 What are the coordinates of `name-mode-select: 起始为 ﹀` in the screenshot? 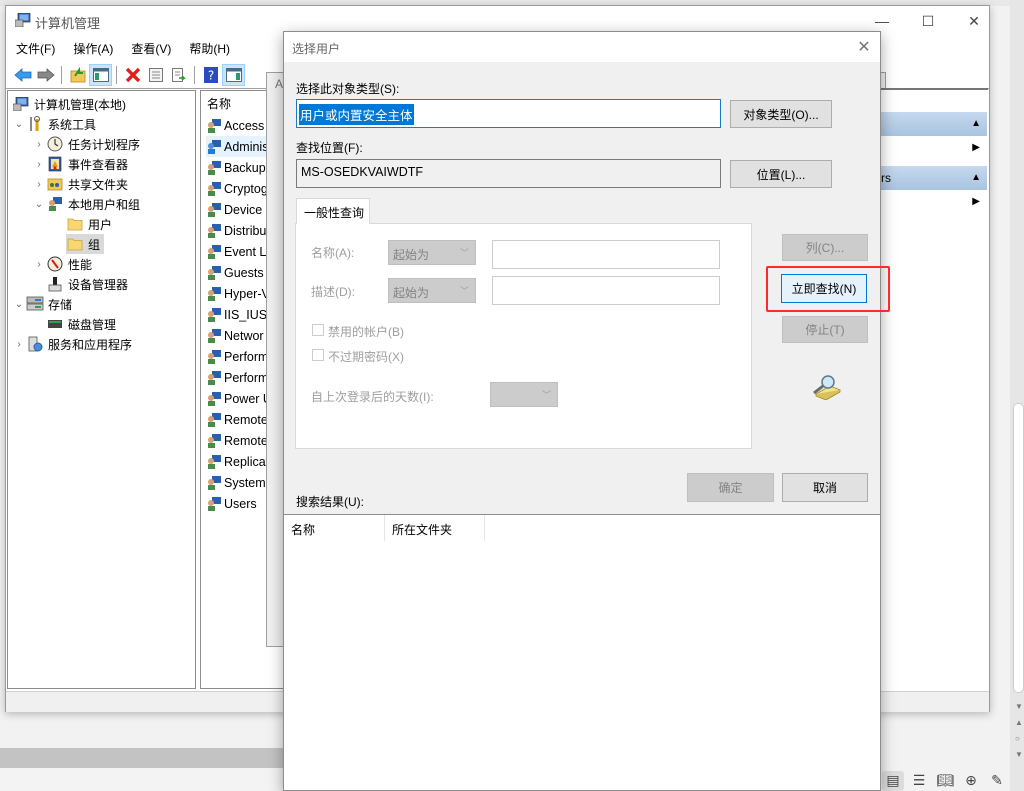 It's located at (432, 252).